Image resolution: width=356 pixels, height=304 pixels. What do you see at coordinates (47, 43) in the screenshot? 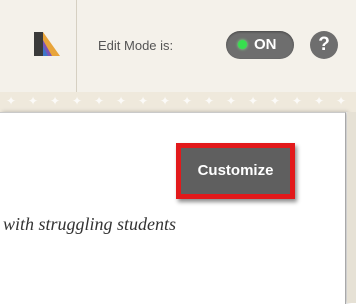
I see `color-palette-icon` at bounding box center [47, 43].